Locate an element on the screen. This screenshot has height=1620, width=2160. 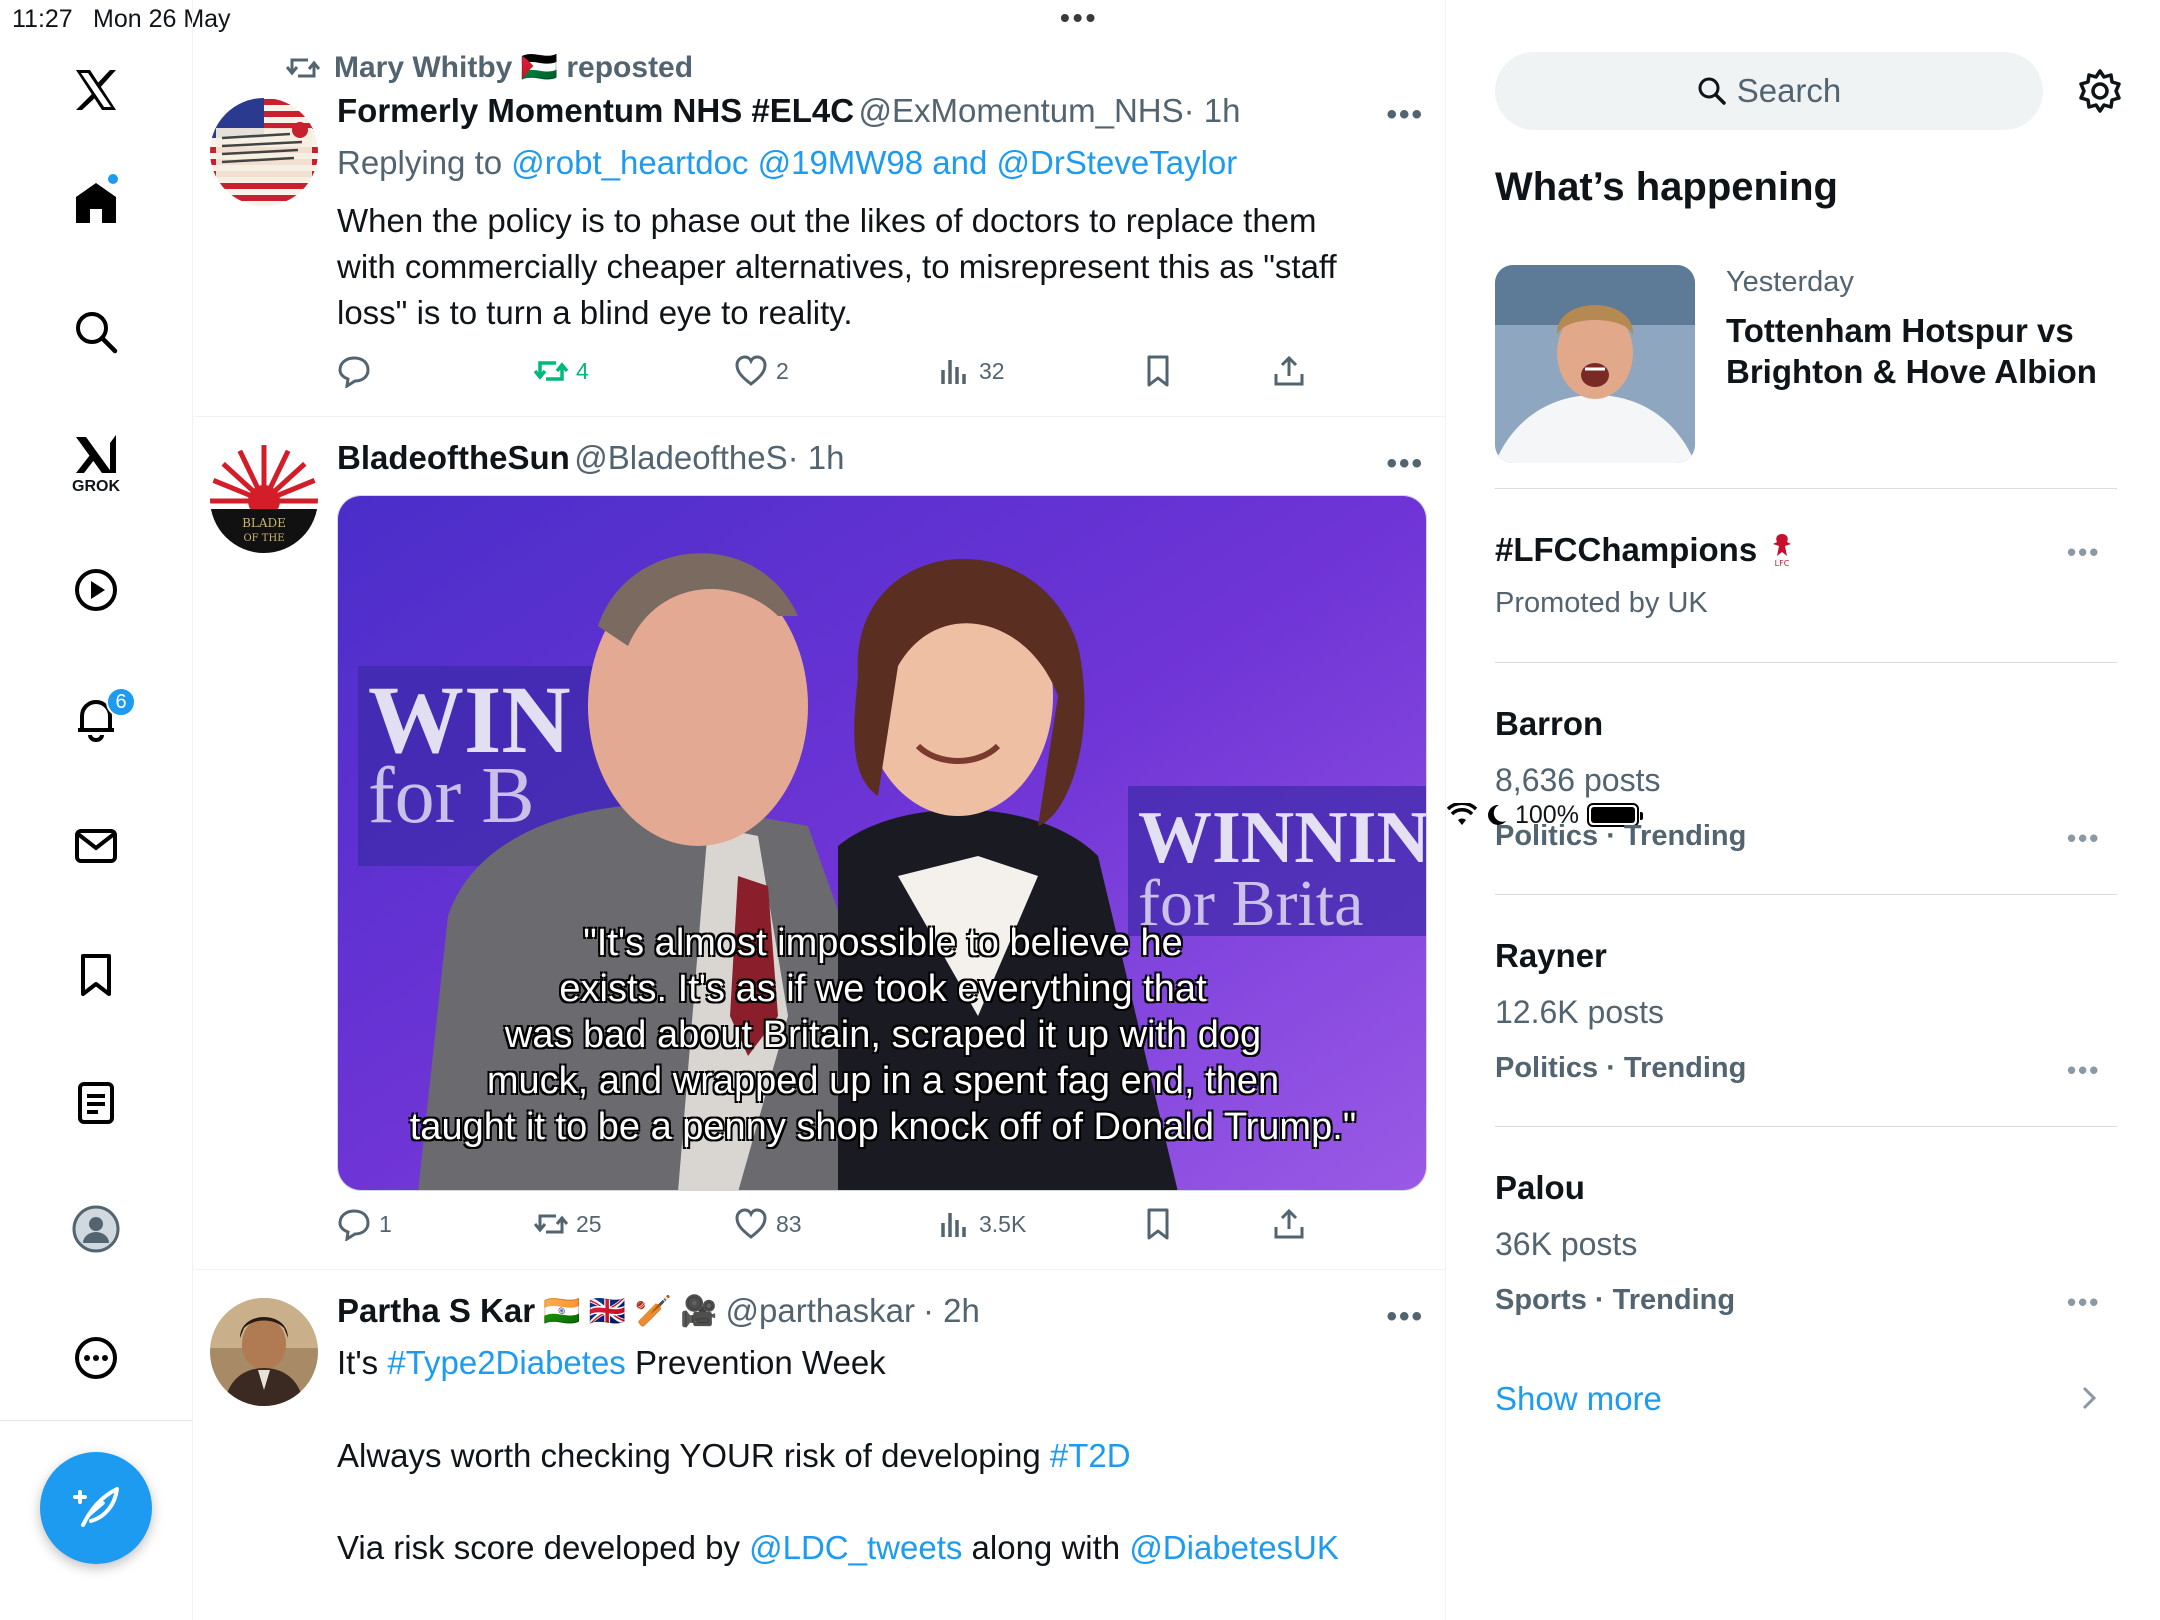
bookmark-icon is located at coordinates (1158, 371).